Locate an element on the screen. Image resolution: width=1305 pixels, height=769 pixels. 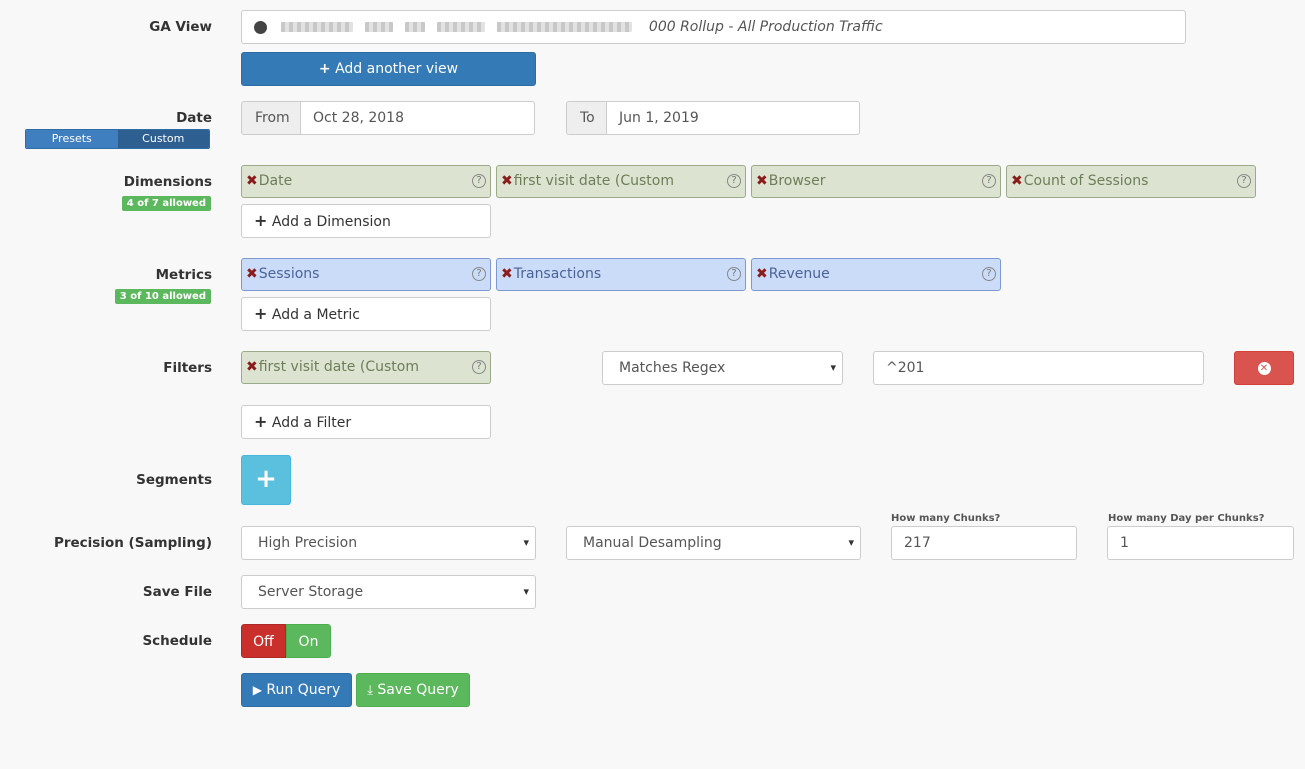
metric-label: Revenue is located at coordinates (799, 274).